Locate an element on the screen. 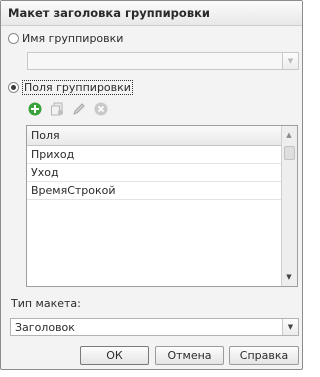 The width and height of the screenshot is (320, 377). table-row: Уход is located at coordinates (154, 173).